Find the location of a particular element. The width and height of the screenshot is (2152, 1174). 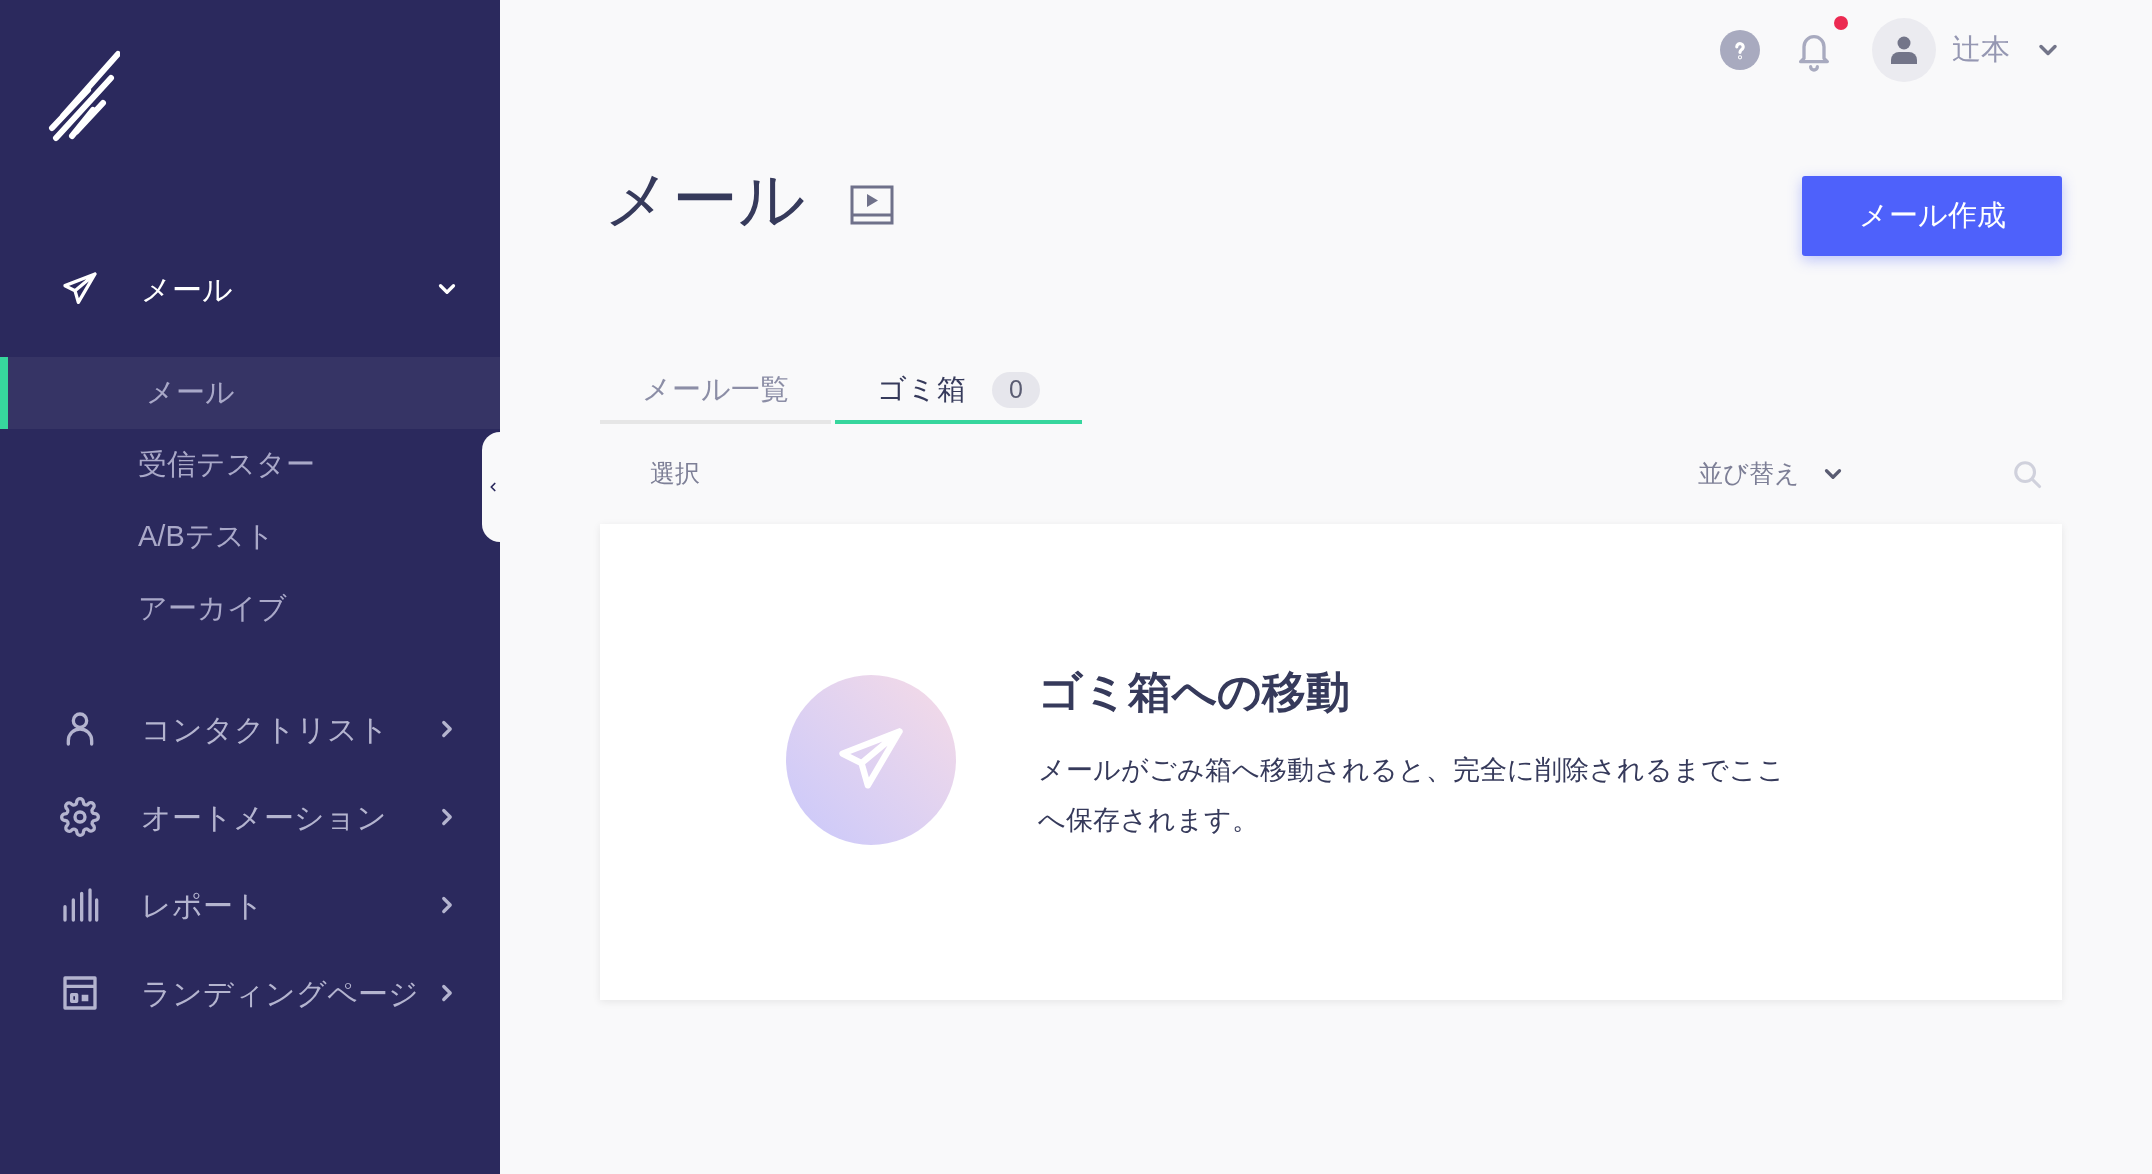

nav-item: レポート is located at coordinates (250, 905).